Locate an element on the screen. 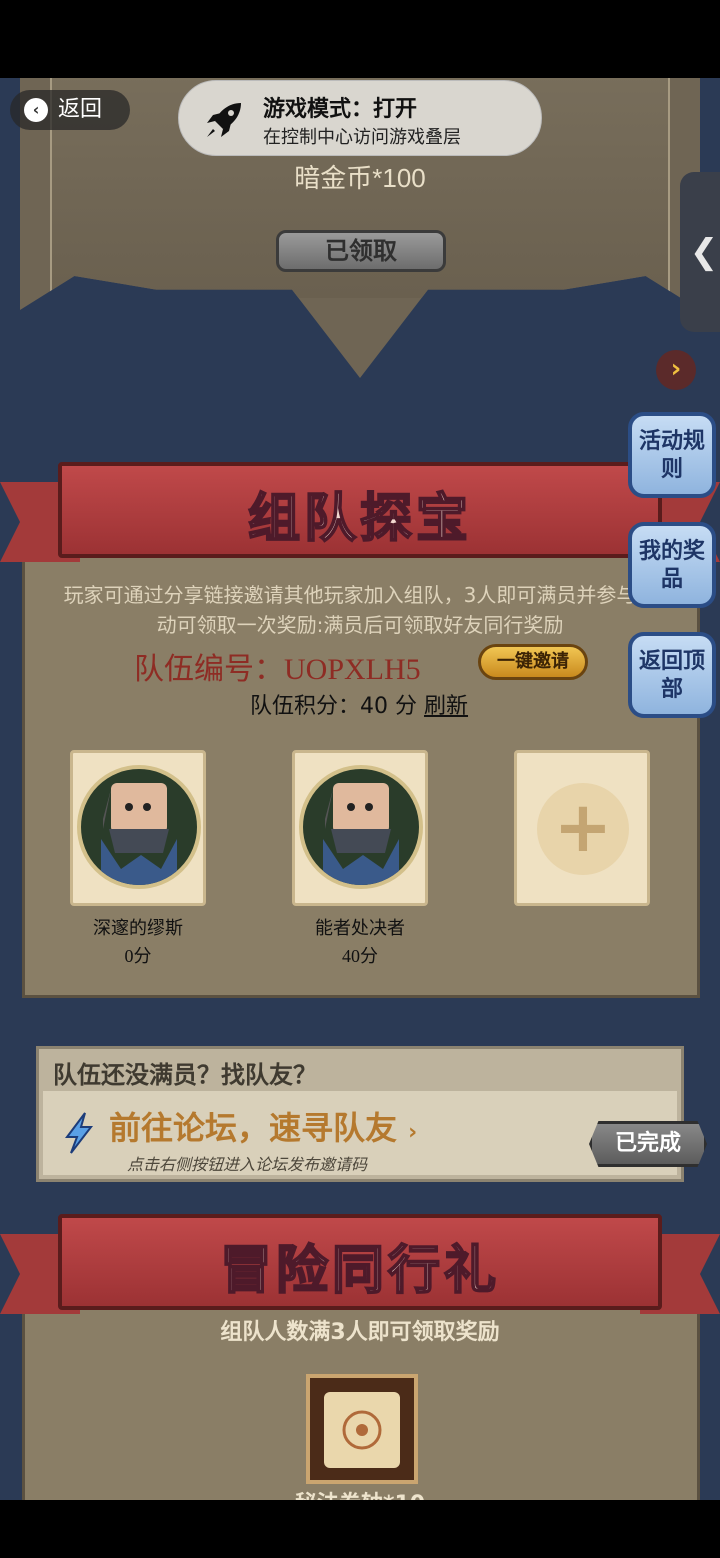 The image size is (720, 1558). game-mode-toast: 游戏模式：打开 在控制中心访问游戏叠层 is located at coordinates (360, 118).